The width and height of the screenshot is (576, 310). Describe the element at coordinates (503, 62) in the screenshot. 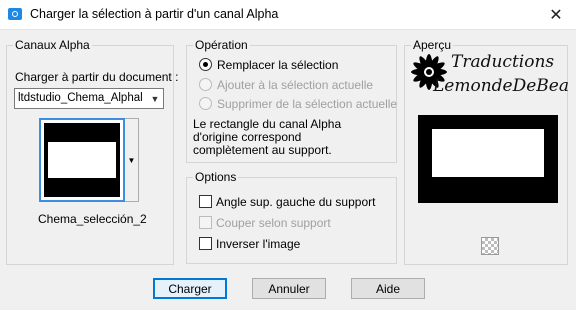

I see `watermark-line-1: Traductions` at that location.